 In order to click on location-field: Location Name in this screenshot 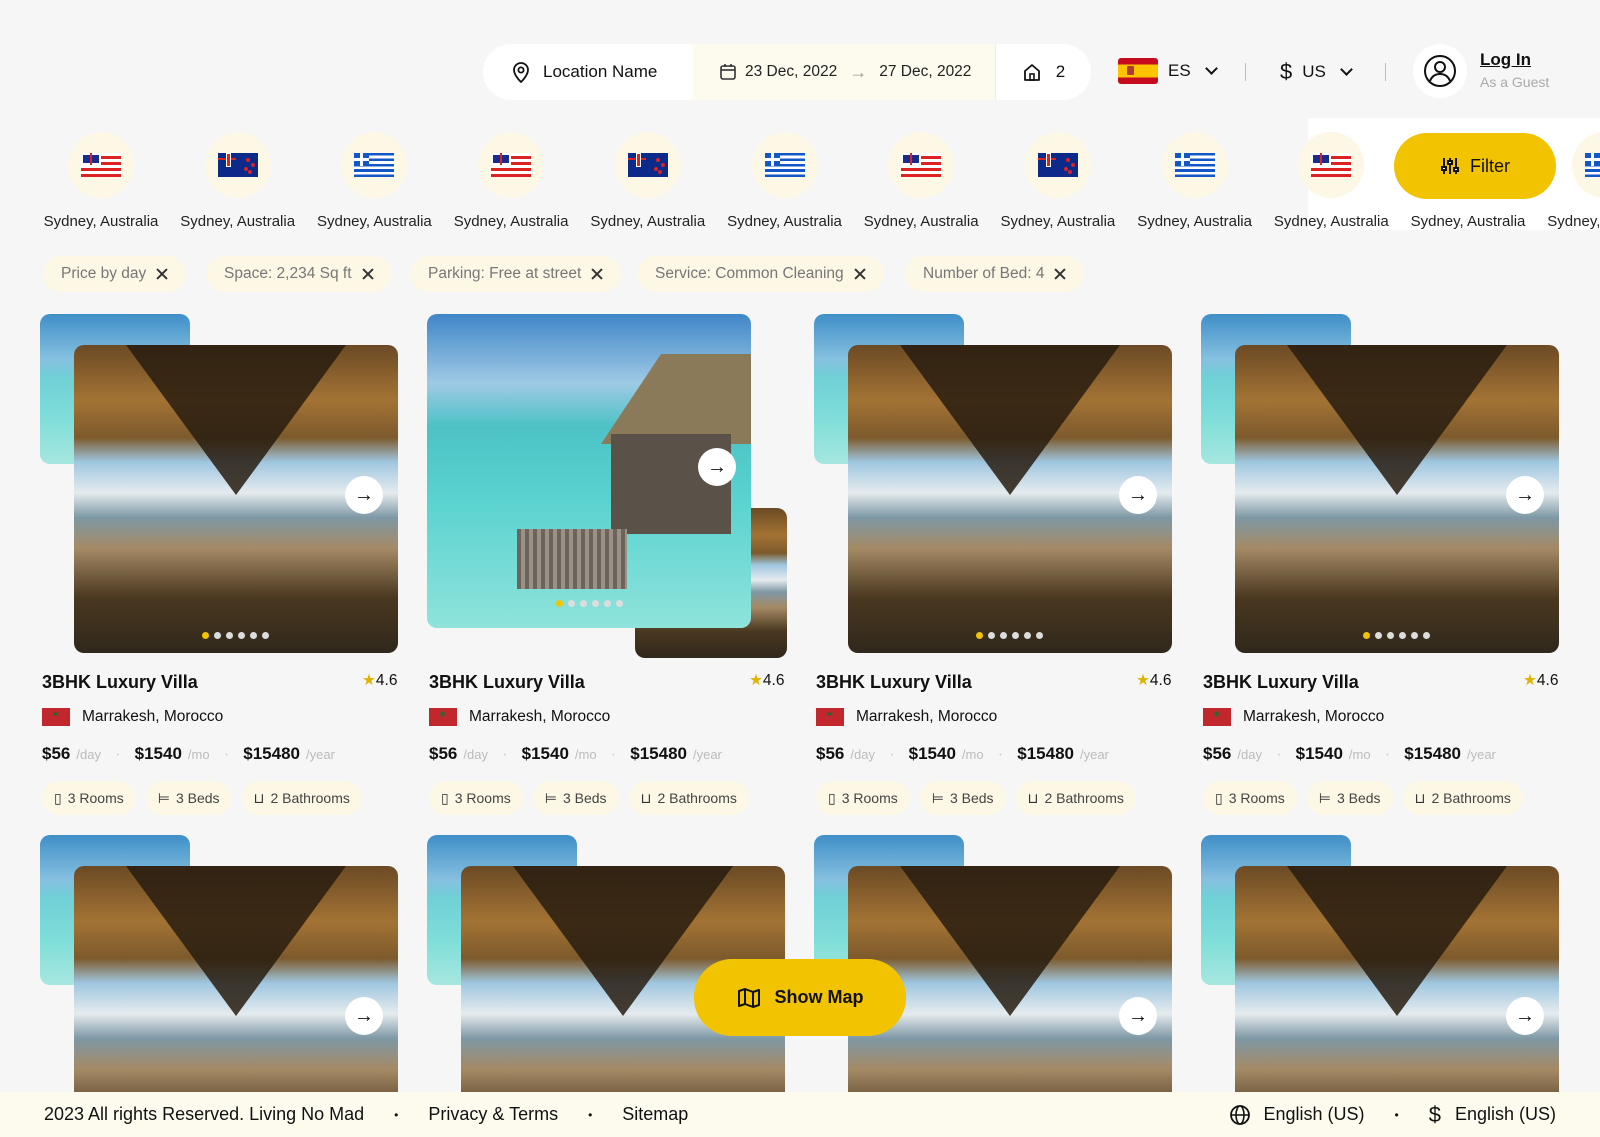, I will do `click(588, 72)`.